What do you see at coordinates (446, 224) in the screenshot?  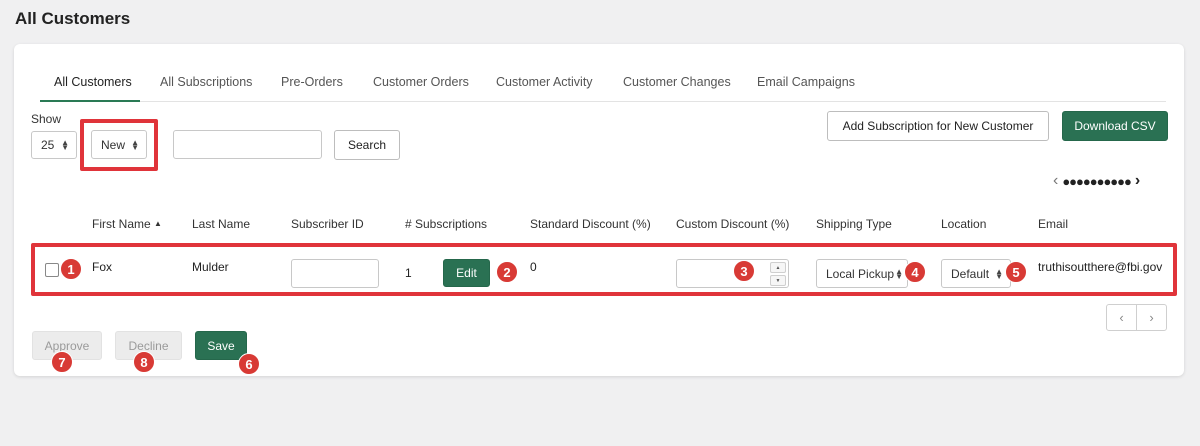 I see `header-subscriptions: # Subscriptions` at bounding box center [446, 224].